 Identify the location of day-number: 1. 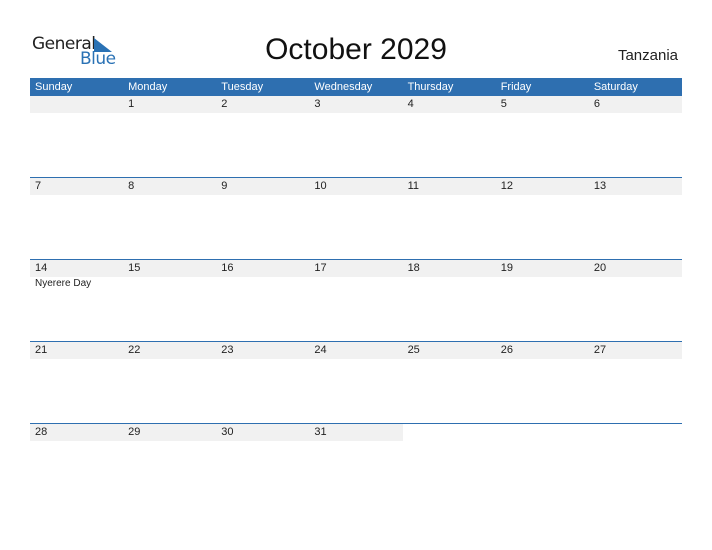
(131, 104).